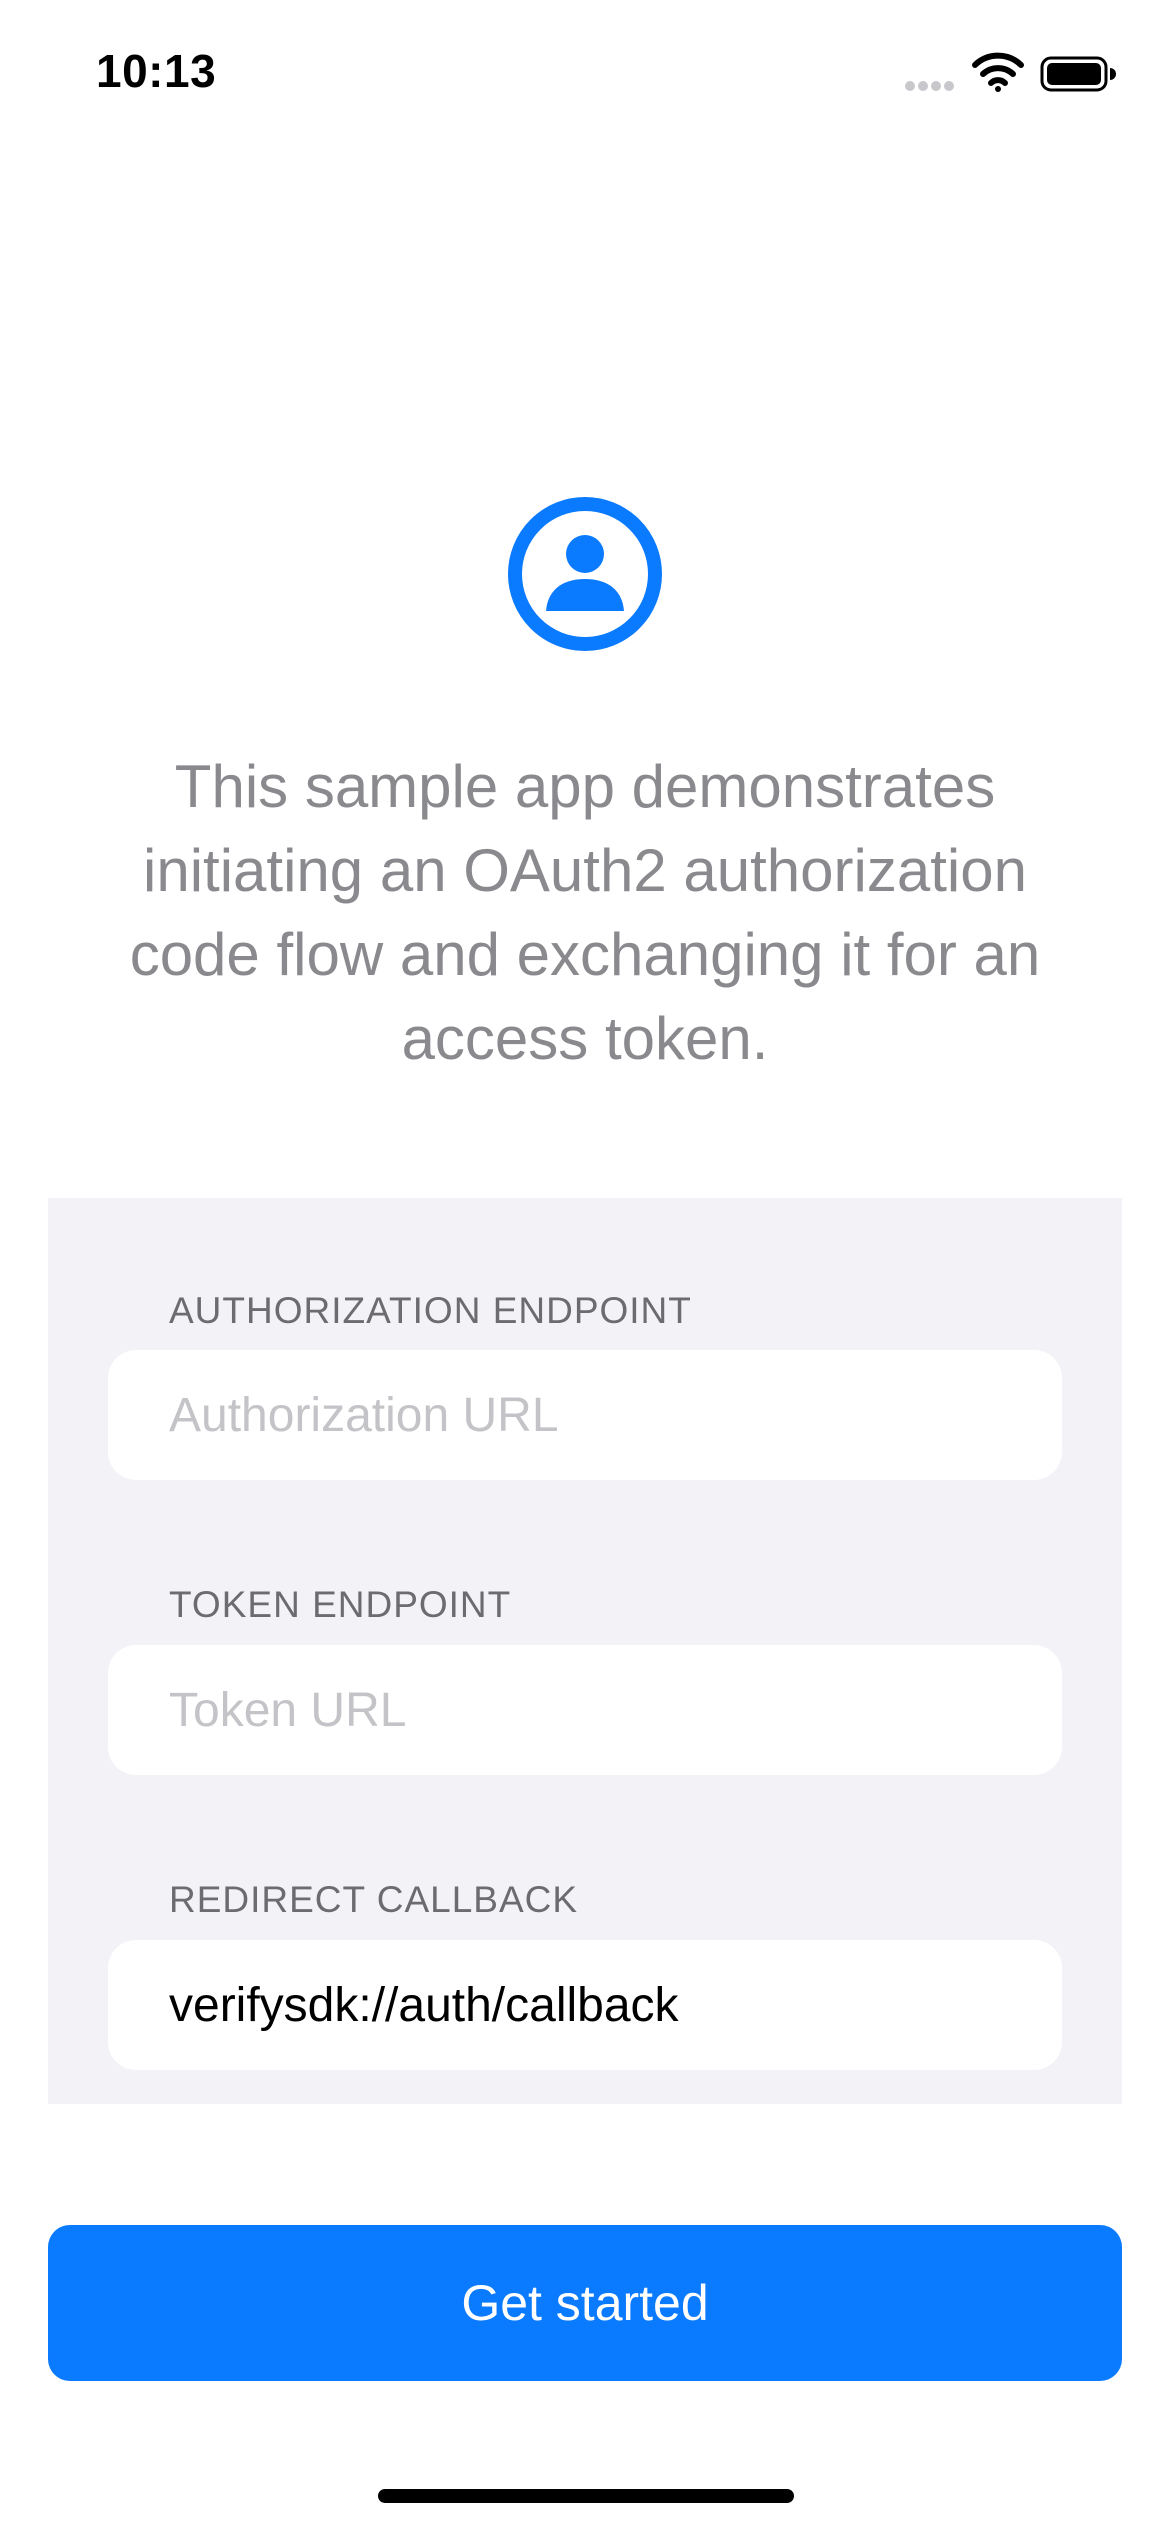  Describe the element at coordinates (585, 1710) in the screenshot. I see `token-url-input` at that location.